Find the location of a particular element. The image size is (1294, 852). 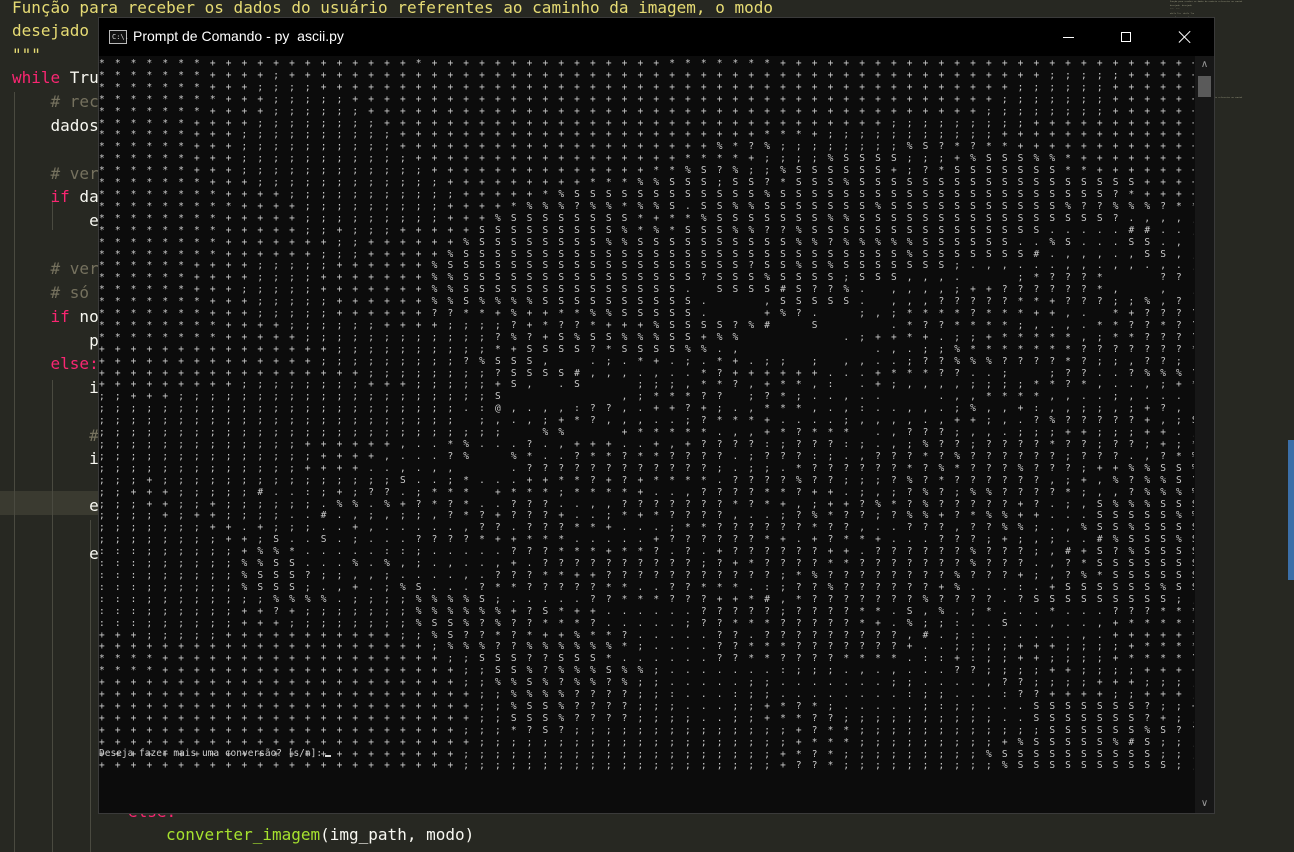

cmd-app-icon: C:\. is located at coordinates (119, 37).